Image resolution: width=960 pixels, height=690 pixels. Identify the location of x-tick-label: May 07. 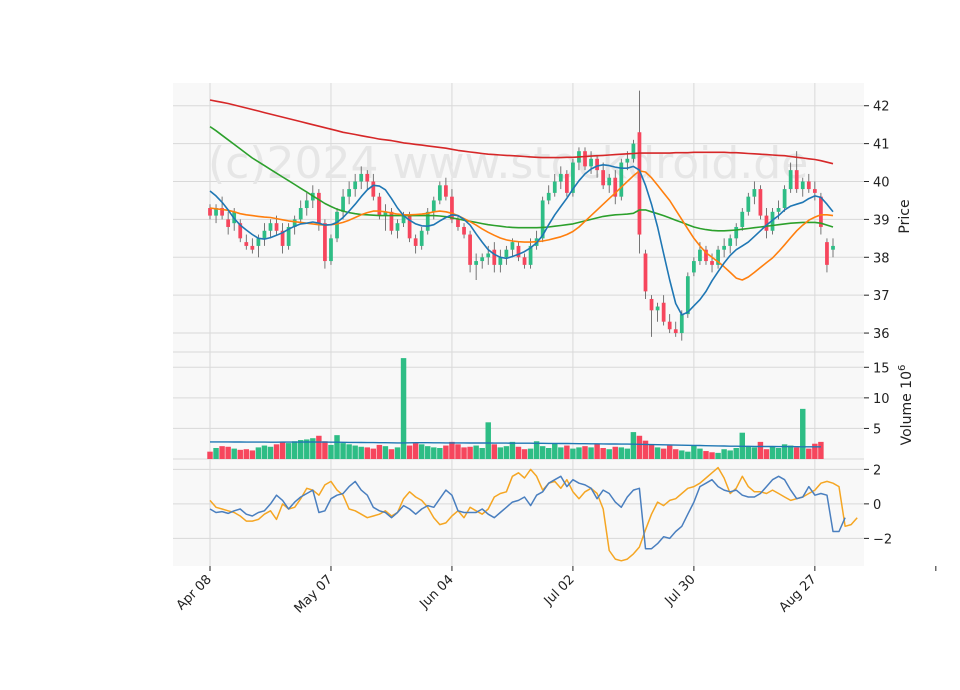
(314, 594).